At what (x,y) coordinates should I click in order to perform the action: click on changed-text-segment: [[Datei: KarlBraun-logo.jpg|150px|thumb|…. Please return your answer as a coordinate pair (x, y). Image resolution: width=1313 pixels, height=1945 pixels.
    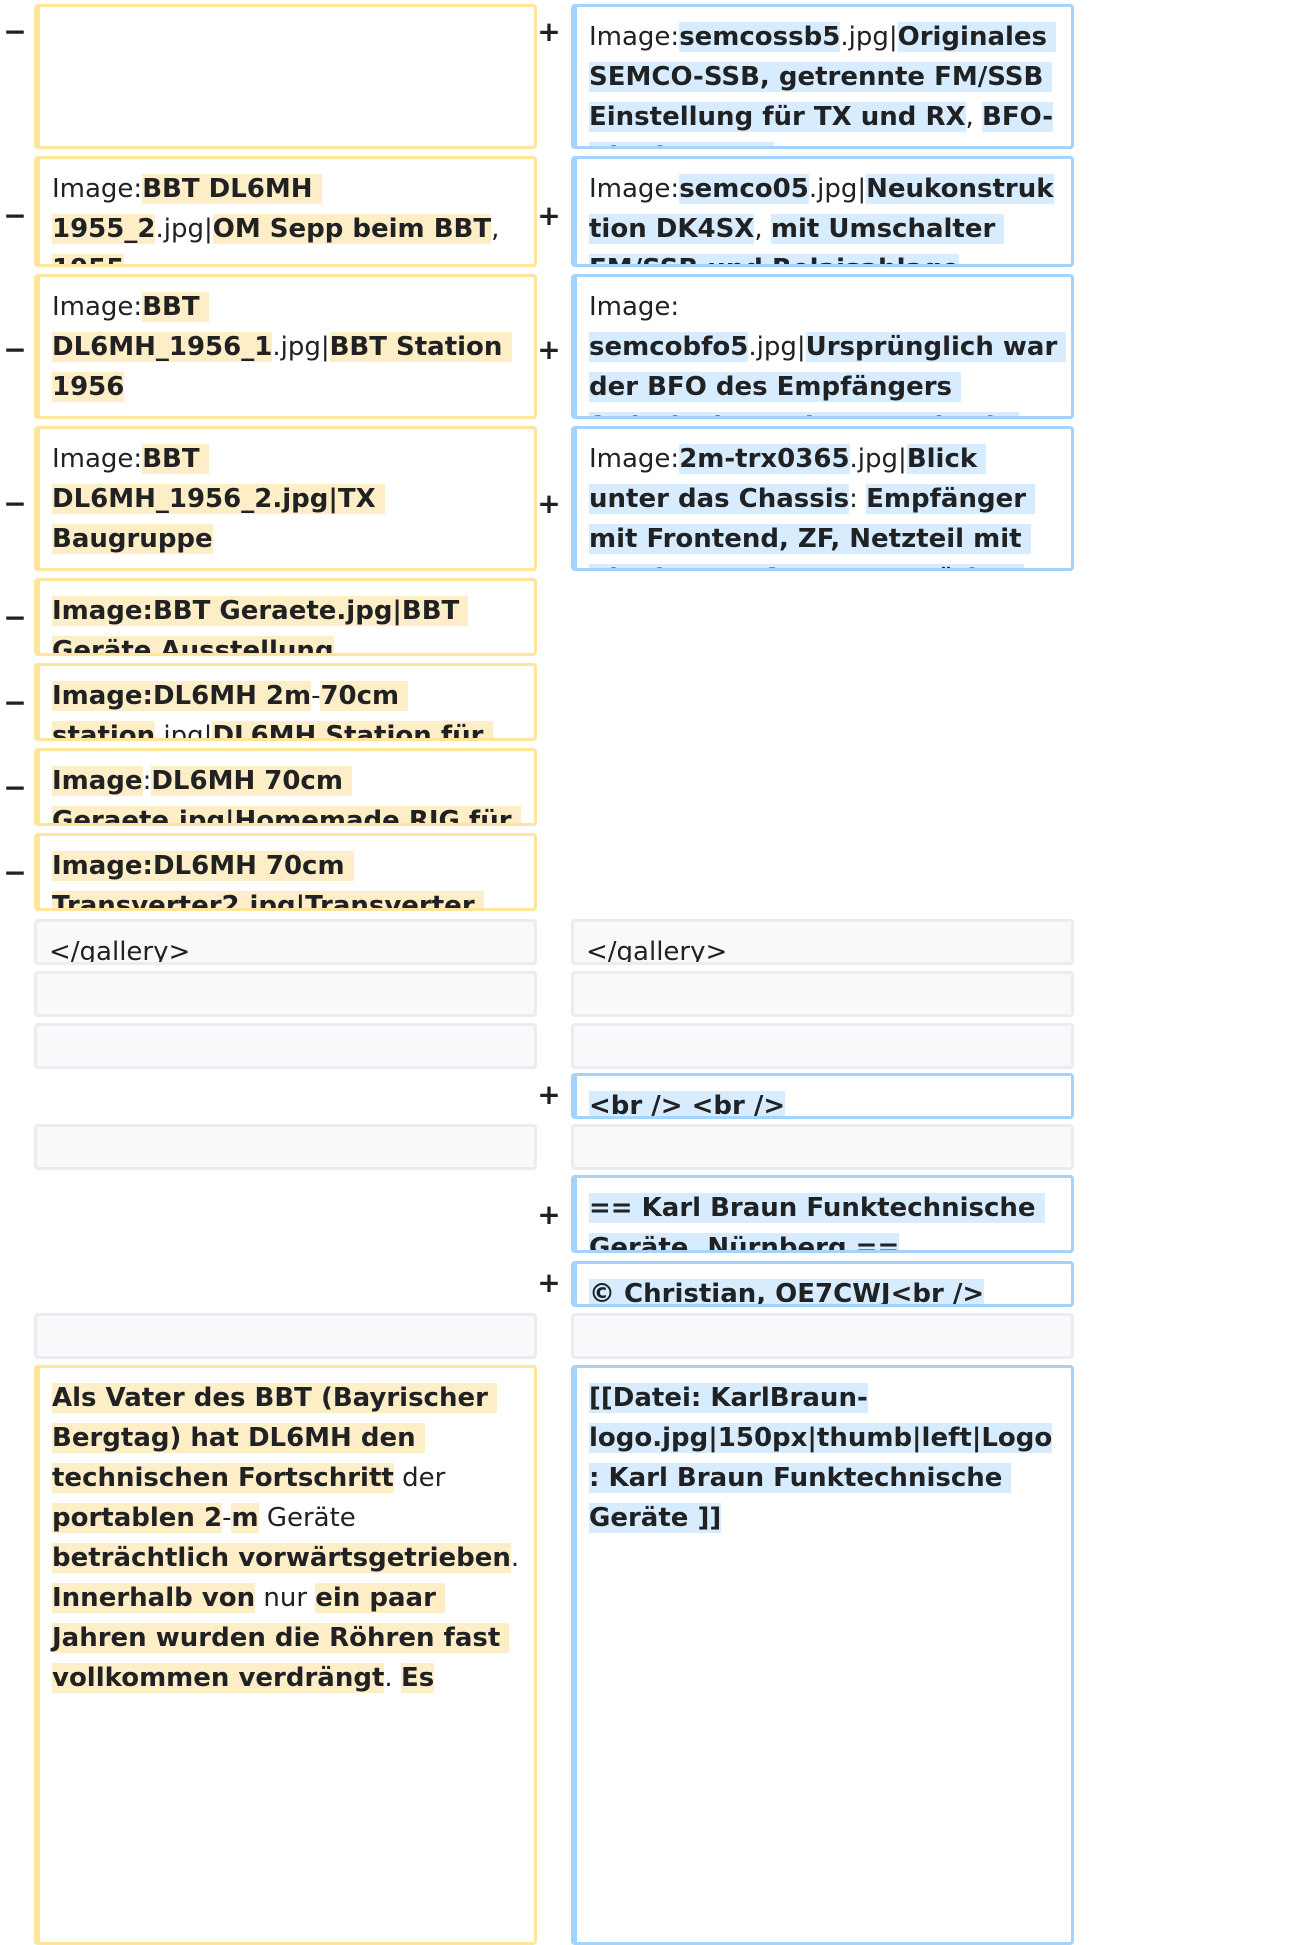
    Looking at the image, I should click on (821, 1458).